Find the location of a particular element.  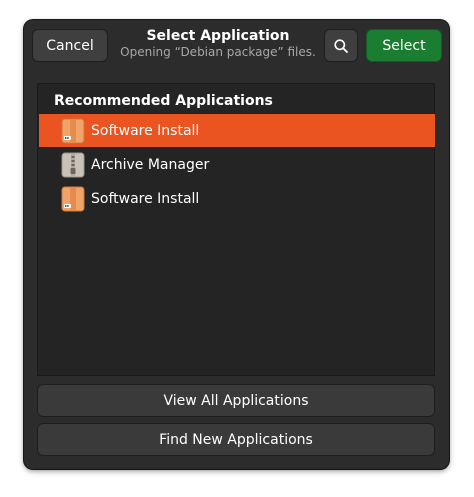

find-new-applications-label: Find New Applications is located at coordinates (236, 439).